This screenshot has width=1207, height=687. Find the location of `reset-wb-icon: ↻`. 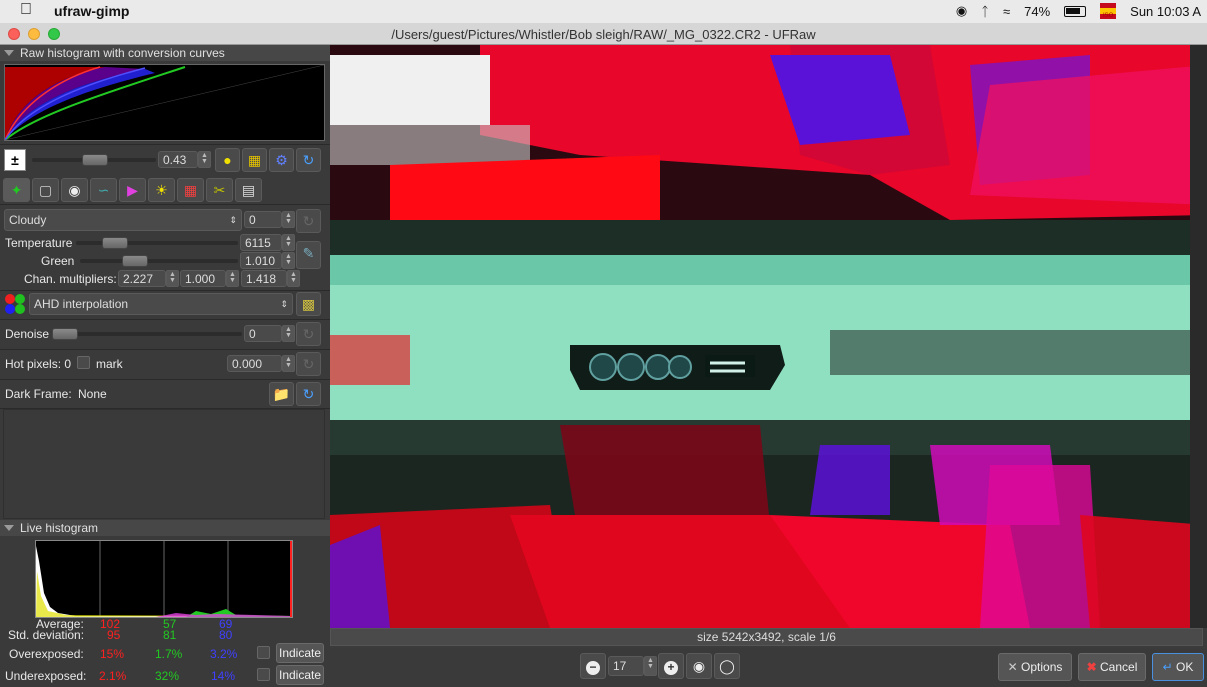

reset-wb-icon: ↻ is located at coordinates (308, 221).